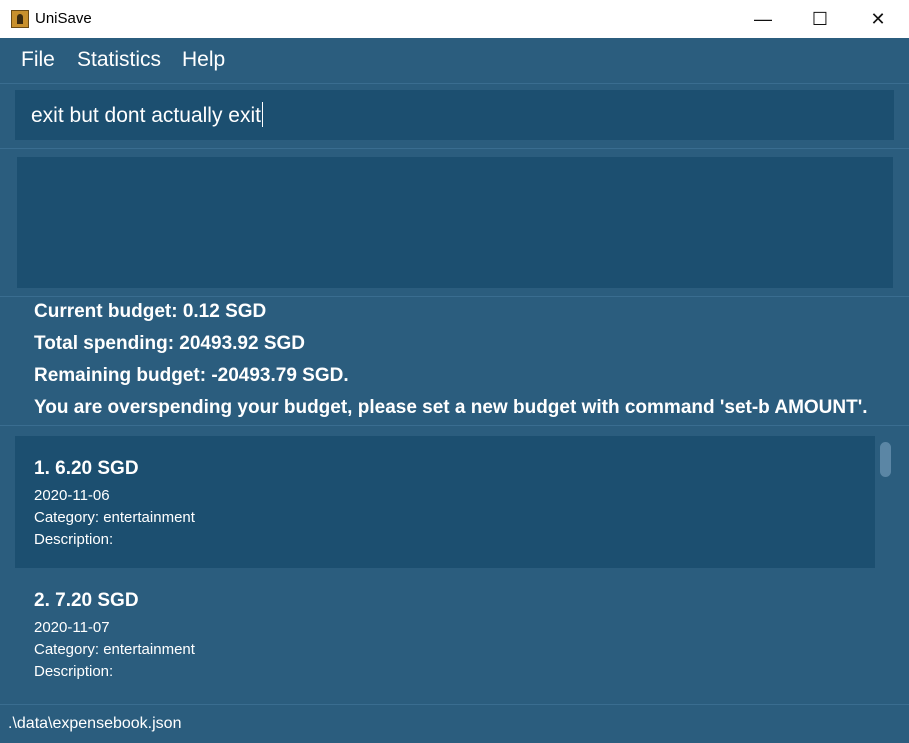  I want to click on menu-divider, so click(454, 83).